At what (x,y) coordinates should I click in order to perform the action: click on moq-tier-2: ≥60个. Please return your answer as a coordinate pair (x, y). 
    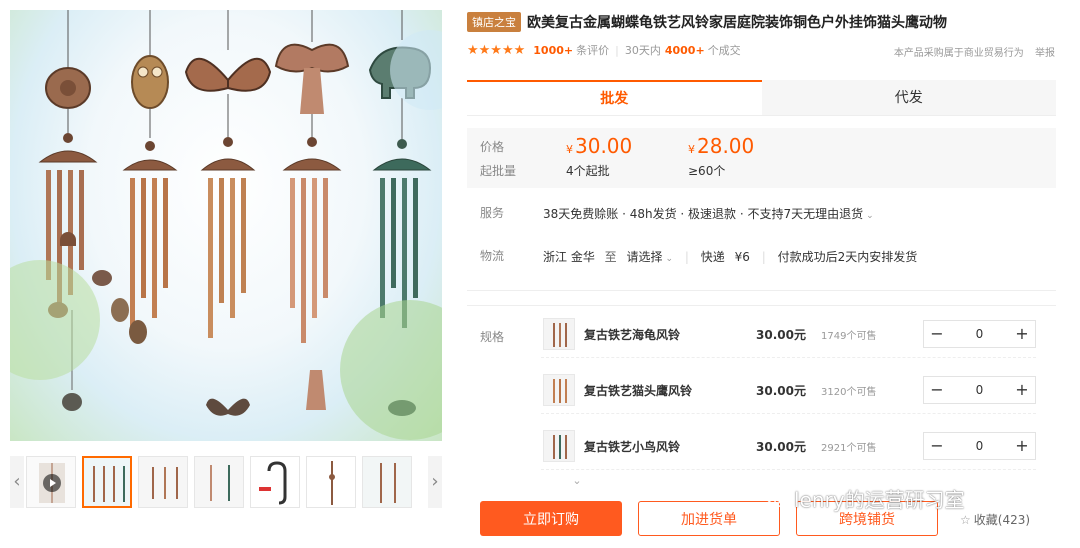
    Looking at the image, I should click on (707, 171).